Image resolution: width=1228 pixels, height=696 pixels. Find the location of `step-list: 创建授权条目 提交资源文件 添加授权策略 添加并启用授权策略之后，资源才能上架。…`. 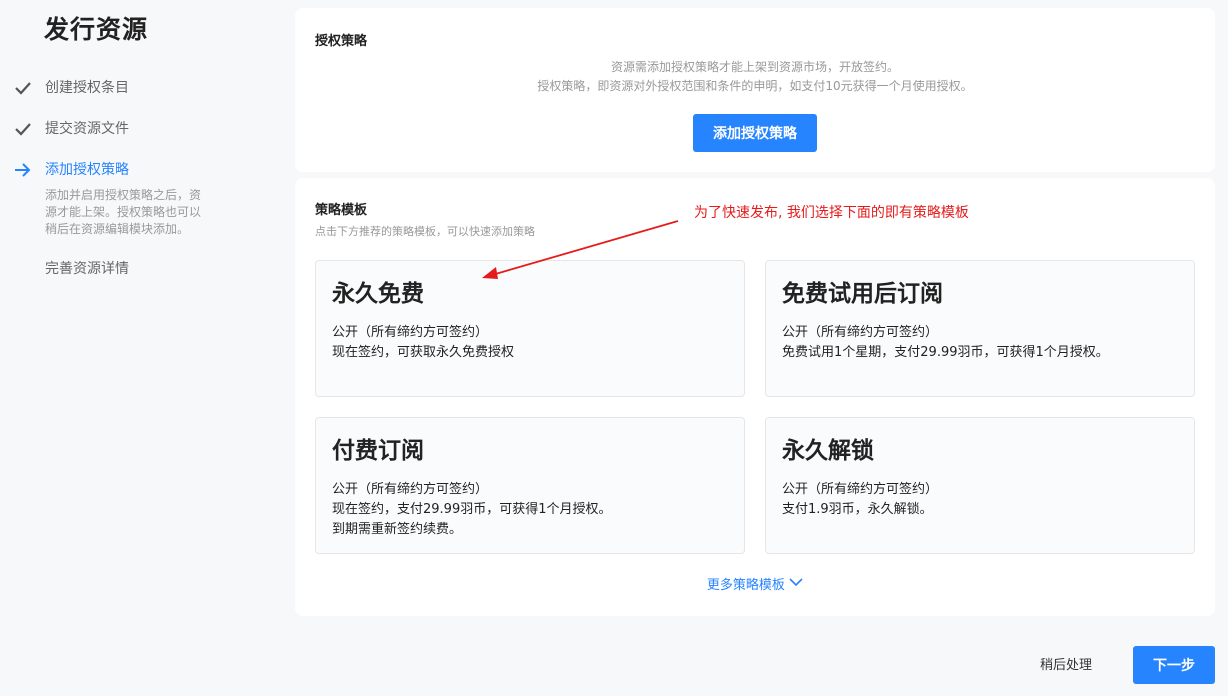

step-list: 创建授权条目 提交资源文件 添加授权策略 添加并启用授权策略之后，资源才能上架。… is located at coordinates (114, 189).